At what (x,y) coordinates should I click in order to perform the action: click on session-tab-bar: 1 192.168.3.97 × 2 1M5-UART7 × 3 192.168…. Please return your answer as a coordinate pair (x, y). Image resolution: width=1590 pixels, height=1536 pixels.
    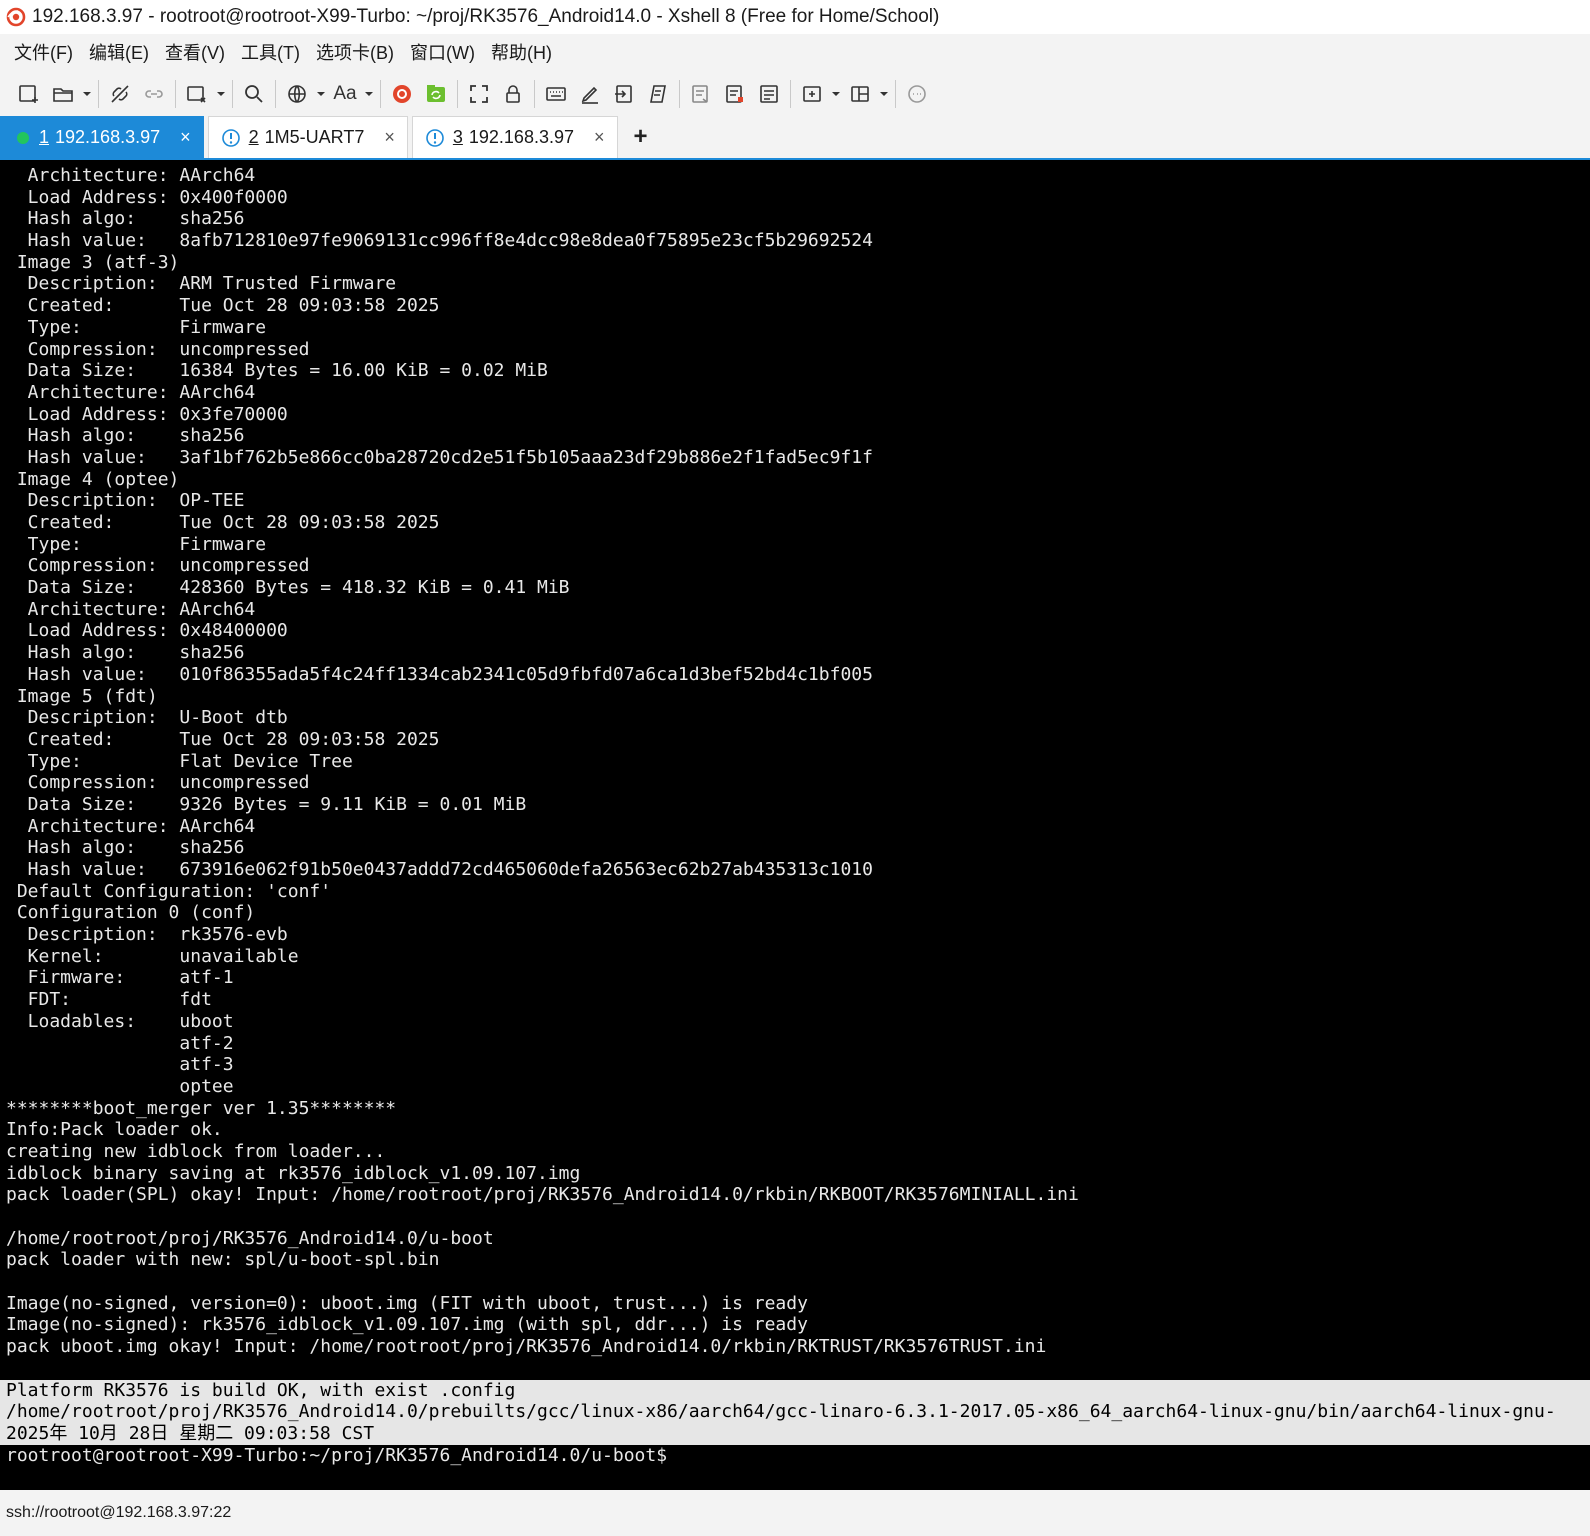
    Looking at the image, I should click on (795, 138).